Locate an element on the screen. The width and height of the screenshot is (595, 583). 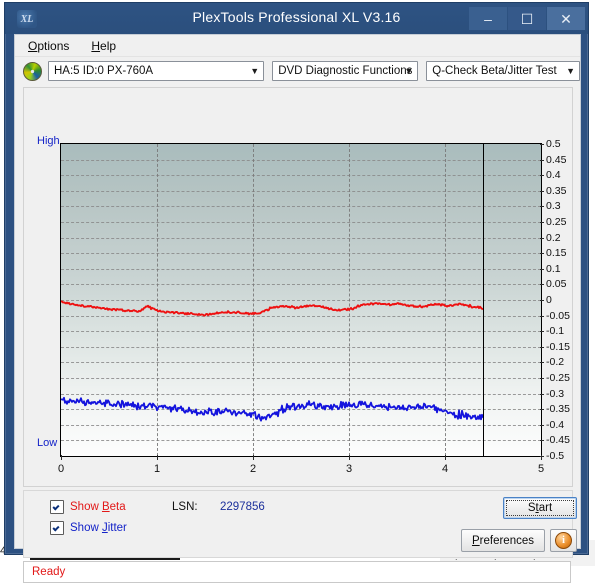
menu-item-label: Options is located at coordinates (49, 45).